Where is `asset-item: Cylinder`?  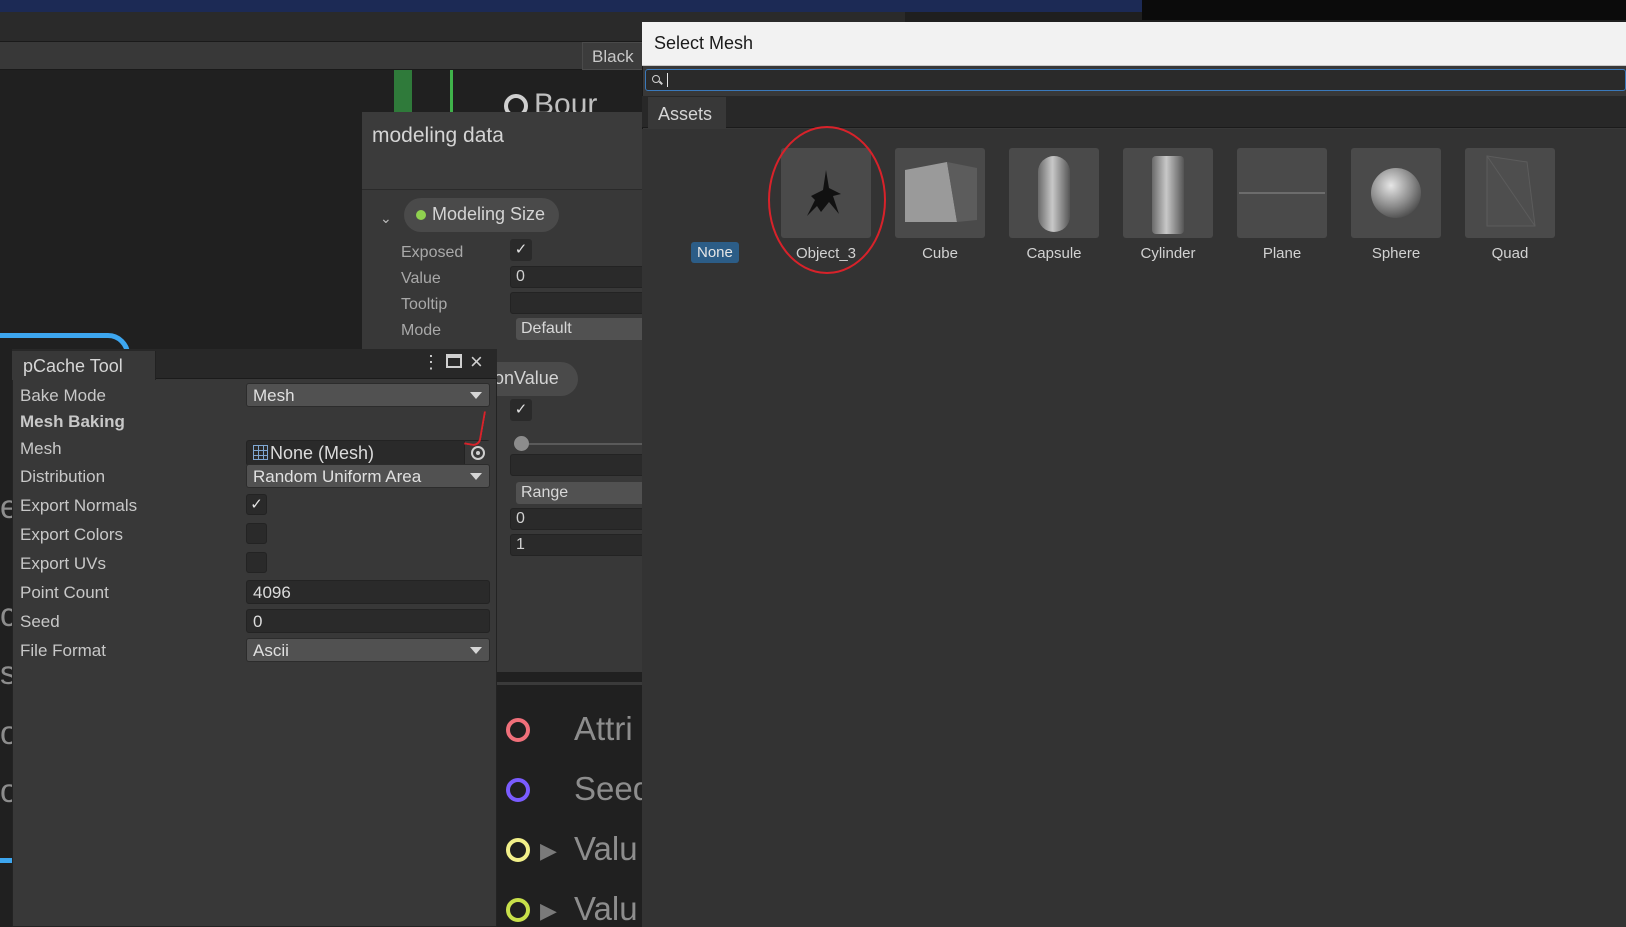 asset-item: Cylinder is located at coordinates (1168, 205).